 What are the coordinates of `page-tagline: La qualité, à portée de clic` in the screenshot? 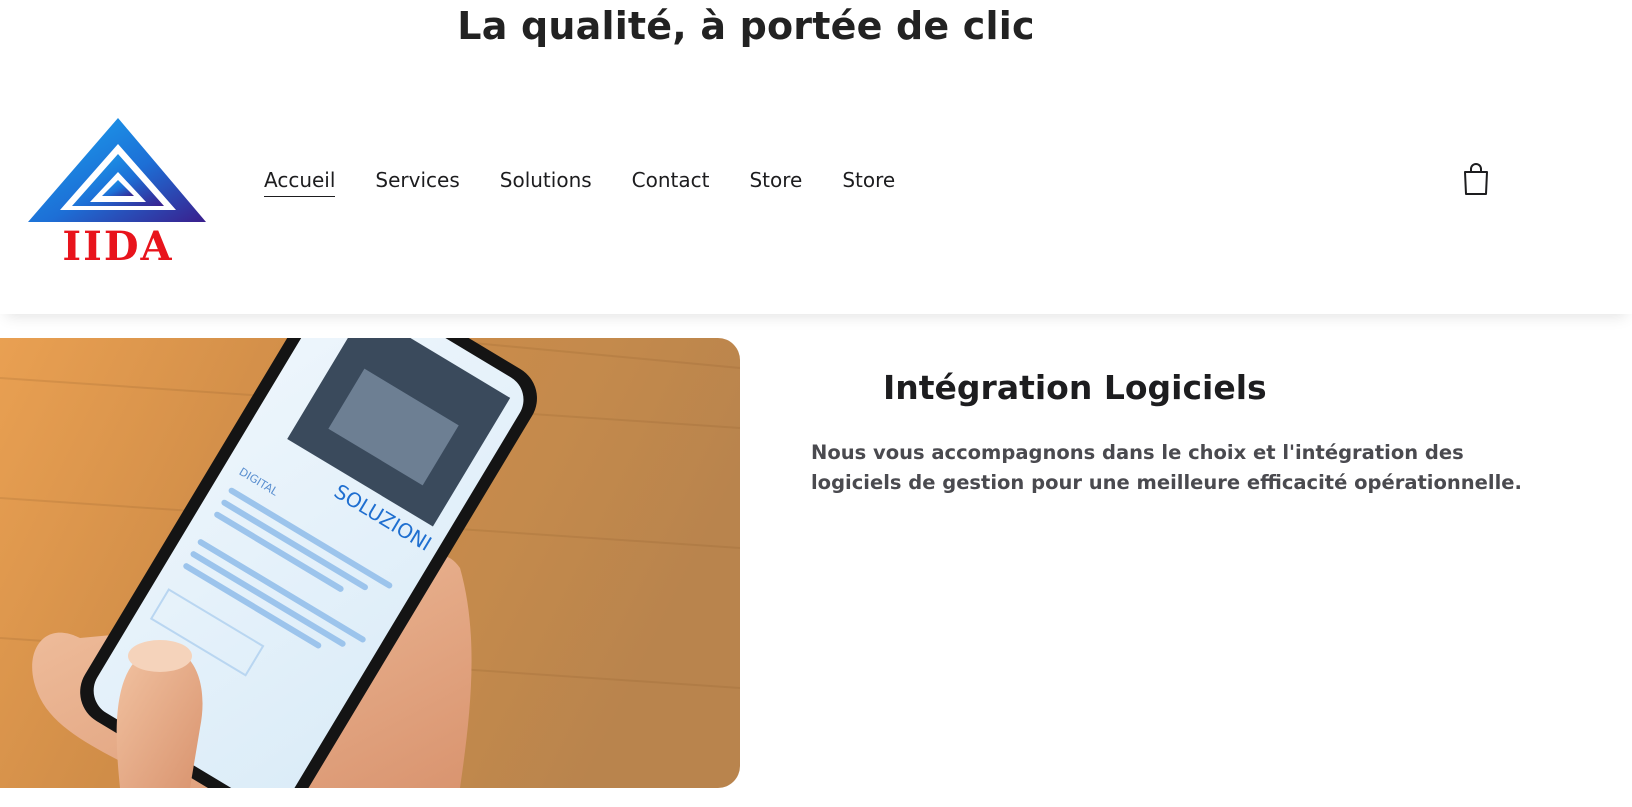 It's located at (746, 26).